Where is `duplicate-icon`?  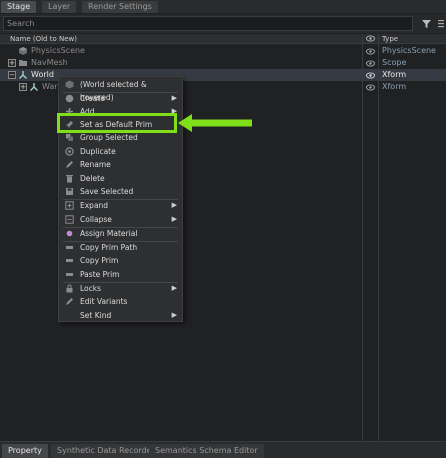 duplicate-icon is located at coordinates (69, 151).